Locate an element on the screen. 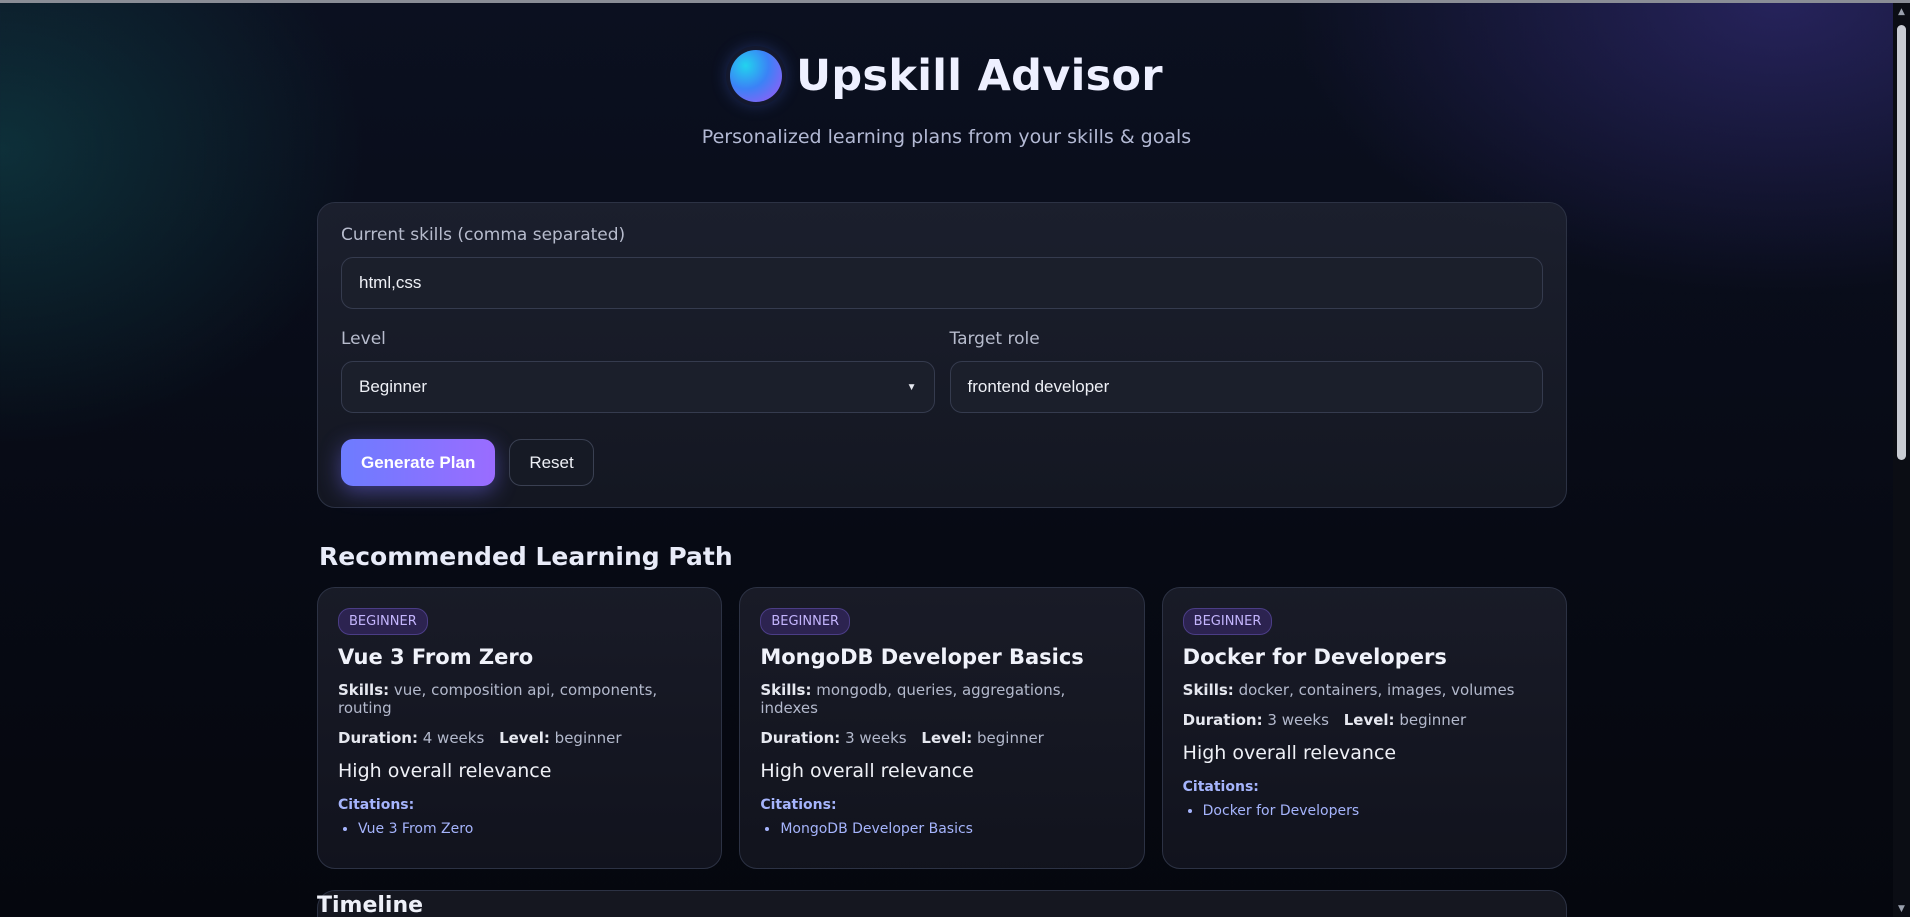  duration-value: 4 weeks is located at coordinates (453, 738).